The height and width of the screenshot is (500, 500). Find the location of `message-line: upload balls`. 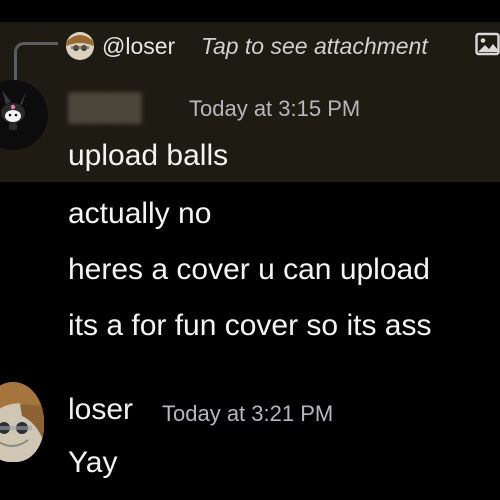

message-line: upload balls is located at coordinates (148, 155).